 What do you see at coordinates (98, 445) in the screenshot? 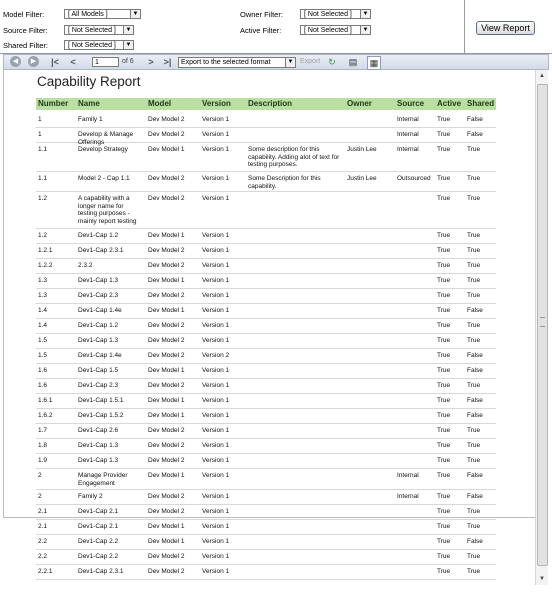
I see `cell-name: Dev1-Cap 1.3` at bounding box center [98, 445].